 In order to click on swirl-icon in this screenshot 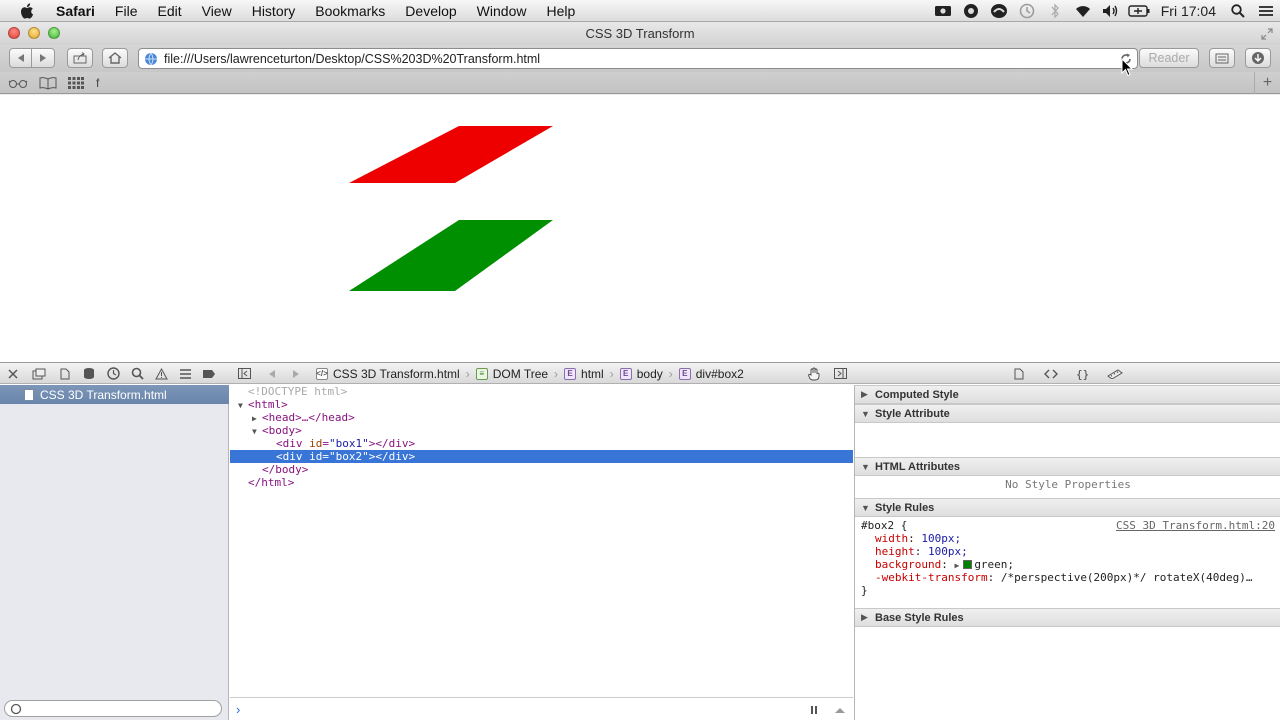, I will do `click(999, 11)`.